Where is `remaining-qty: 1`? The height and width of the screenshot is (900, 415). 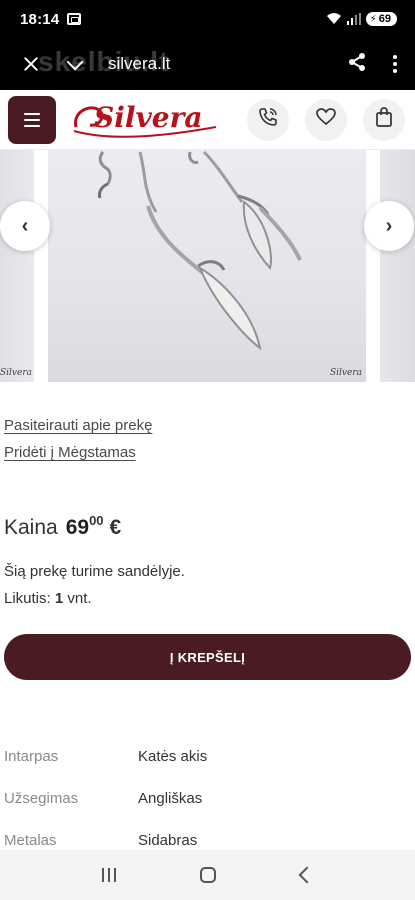
remaining-qty: 1 is located at coordinates (59, 598).